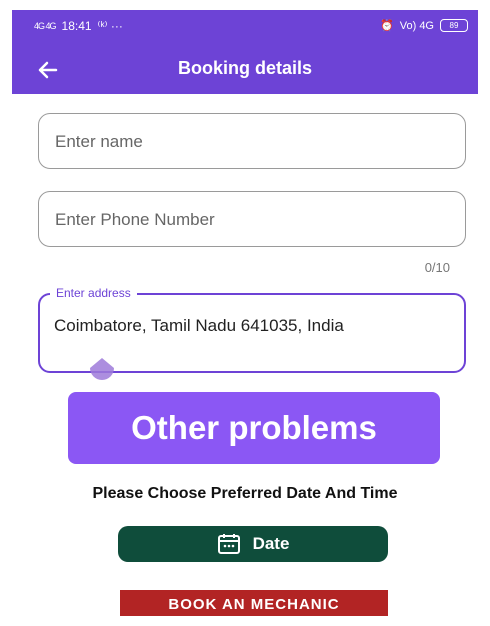 The width and height of the screenshot is (490, 626). I want to click on network-icon: Vo) 4G, so click(416, 25).